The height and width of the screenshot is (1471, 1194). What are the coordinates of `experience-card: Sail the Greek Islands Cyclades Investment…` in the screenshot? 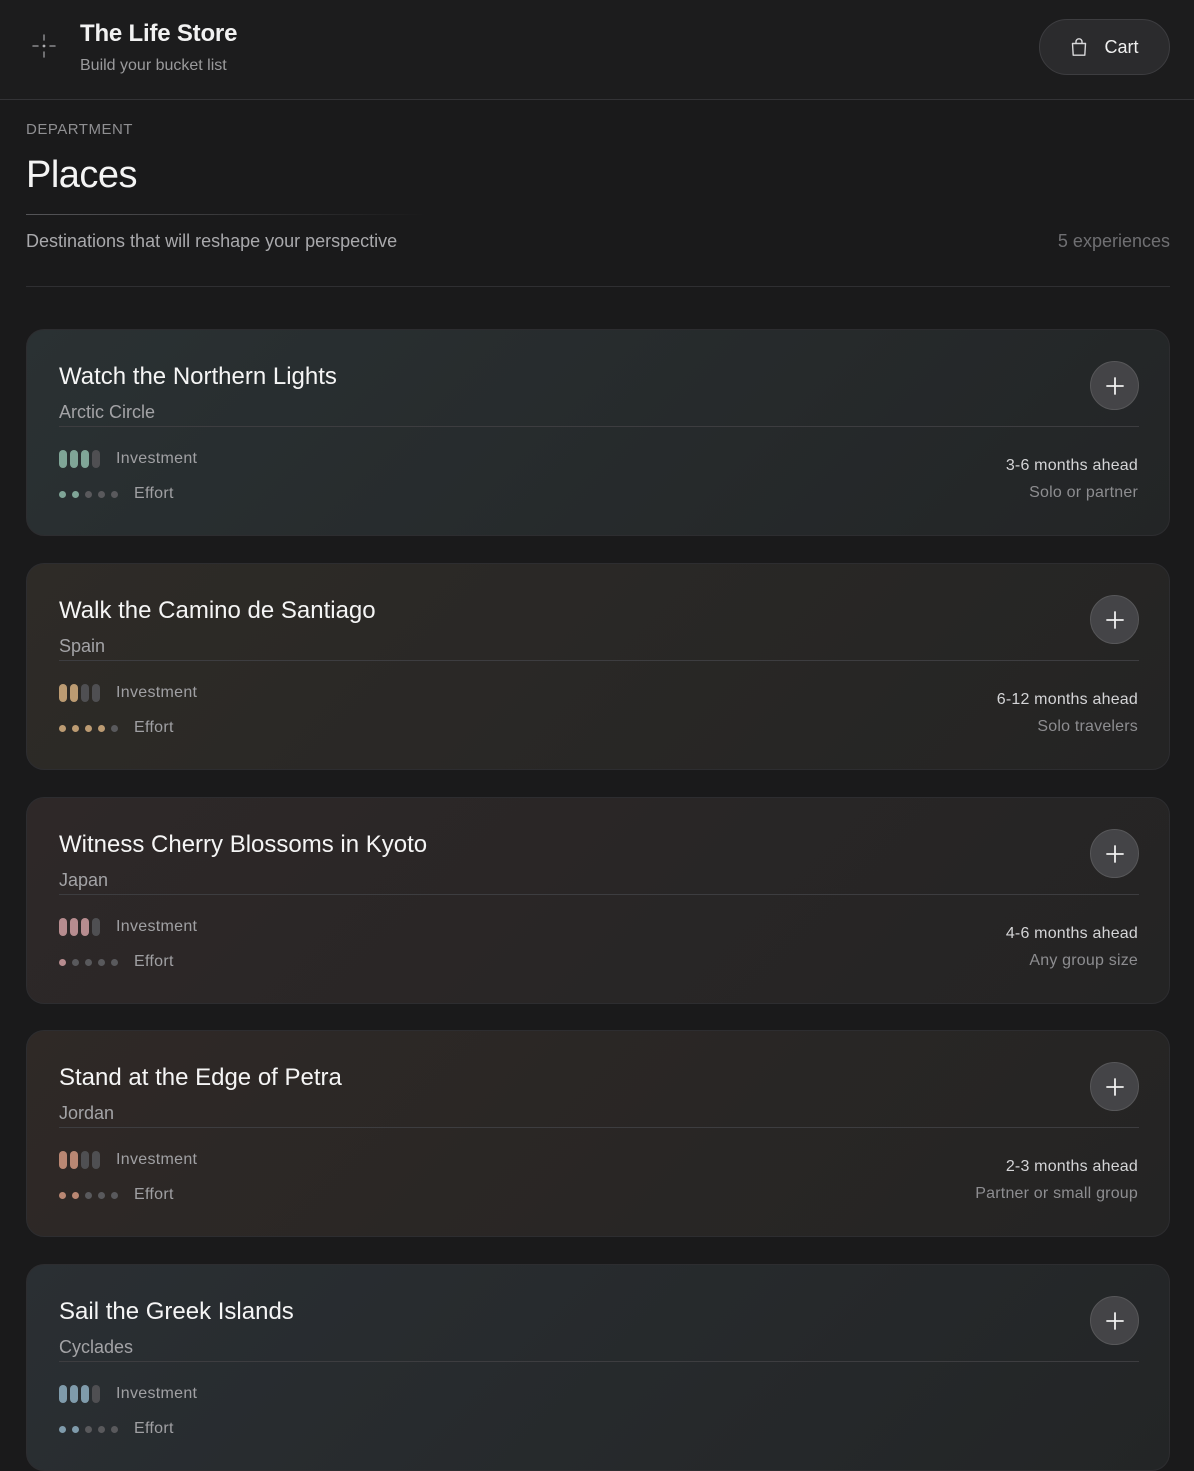 It's located at (598, 1367).